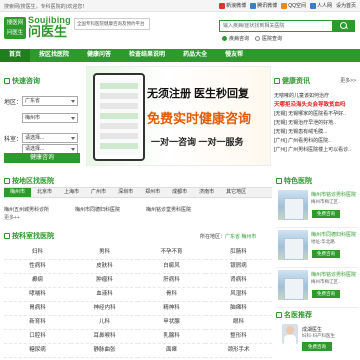 The width and height of the screenshot is (360, 360). I want to click on clock-icon, so click(7, 81).